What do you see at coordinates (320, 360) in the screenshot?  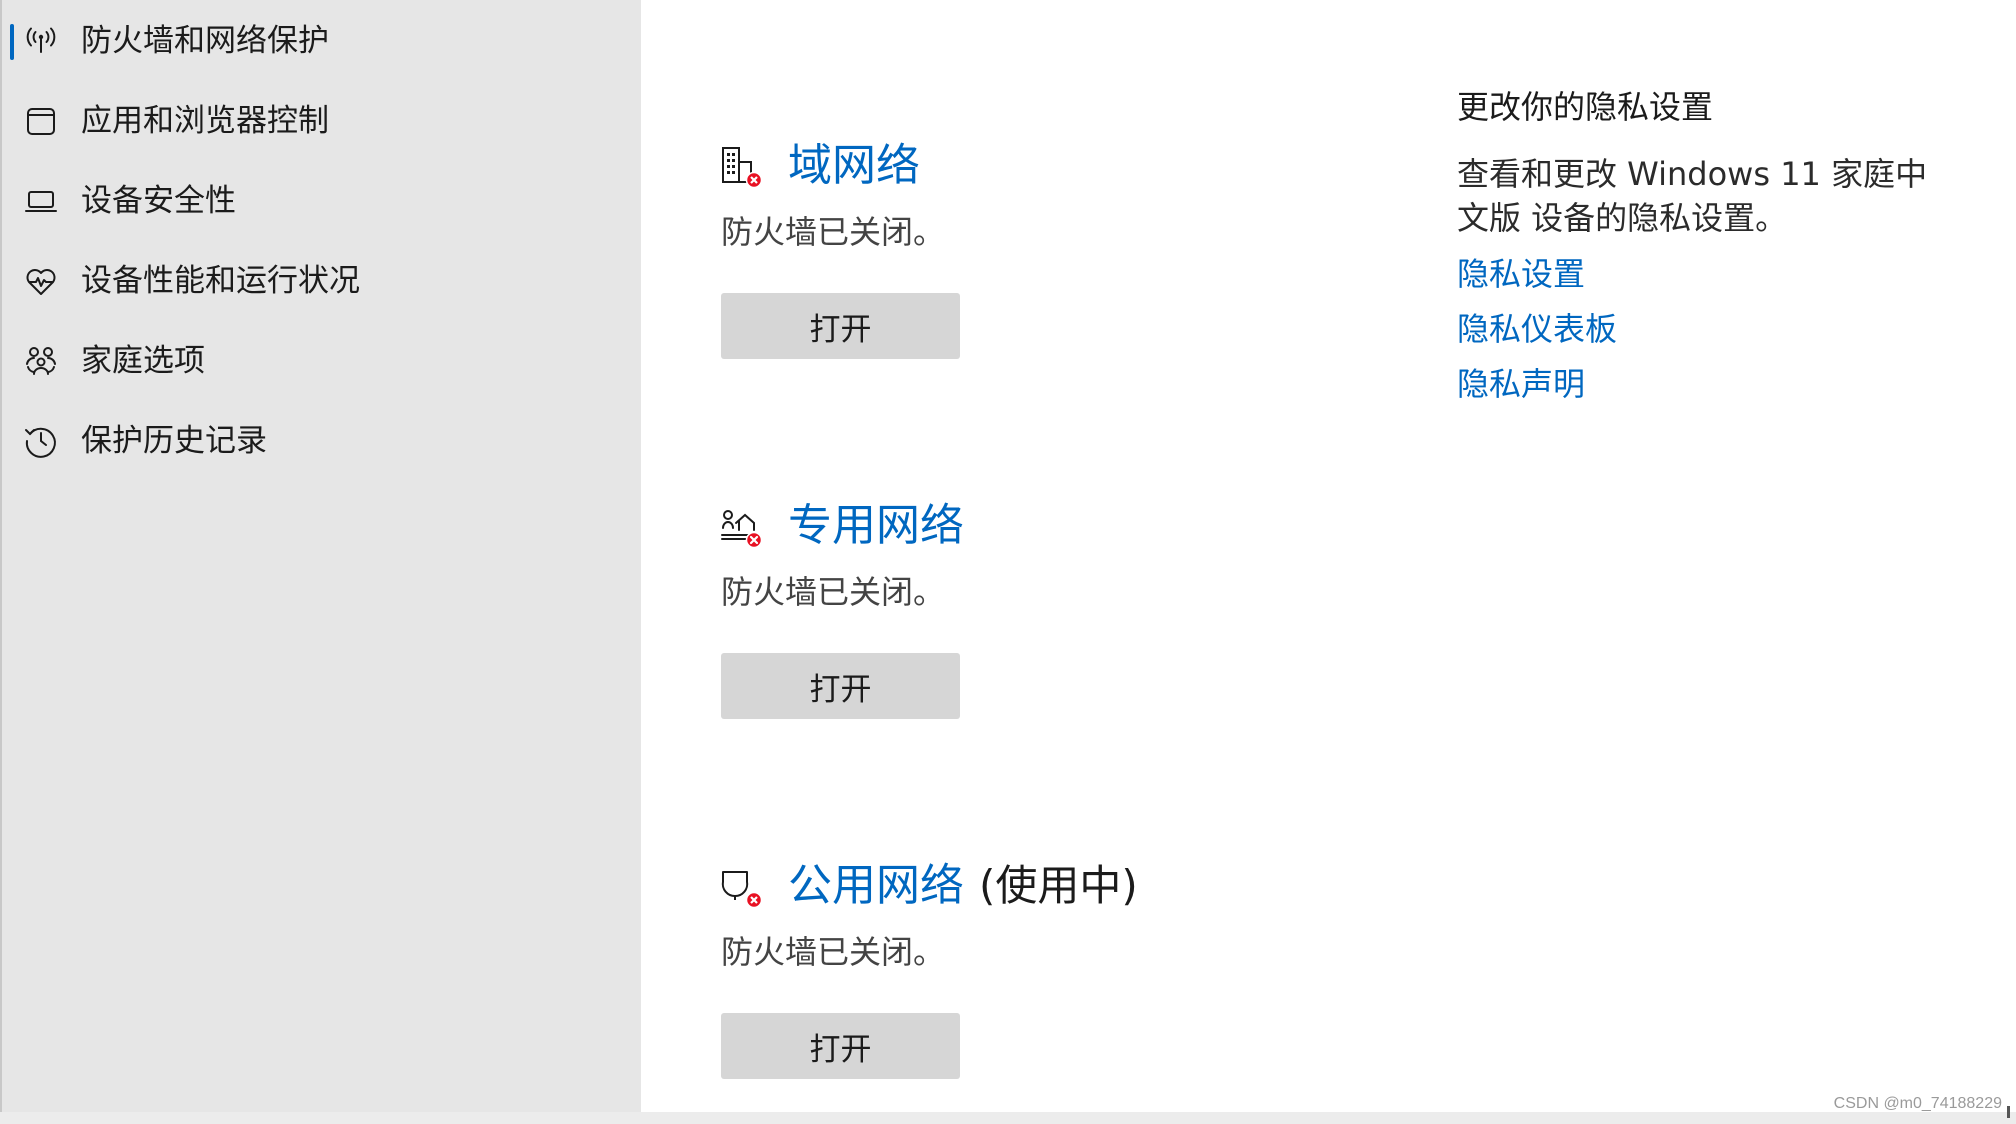 I see `sidebar-item-family-options: 家庭选项` at bounding box center [320, 360].